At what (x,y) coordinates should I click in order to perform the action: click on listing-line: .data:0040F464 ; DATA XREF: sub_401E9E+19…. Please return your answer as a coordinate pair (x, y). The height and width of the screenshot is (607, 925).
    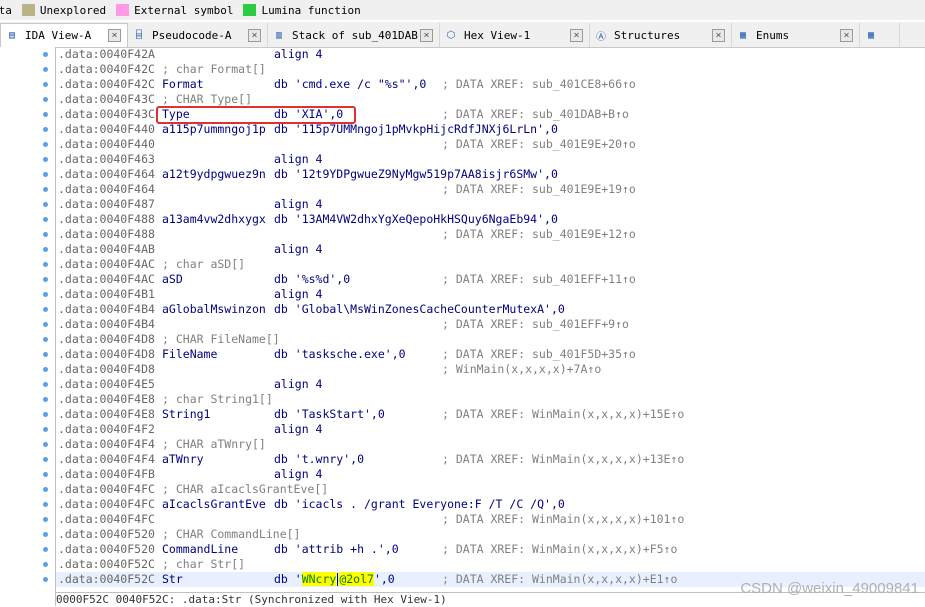
    Looking at the image, I should click on (490, 189).